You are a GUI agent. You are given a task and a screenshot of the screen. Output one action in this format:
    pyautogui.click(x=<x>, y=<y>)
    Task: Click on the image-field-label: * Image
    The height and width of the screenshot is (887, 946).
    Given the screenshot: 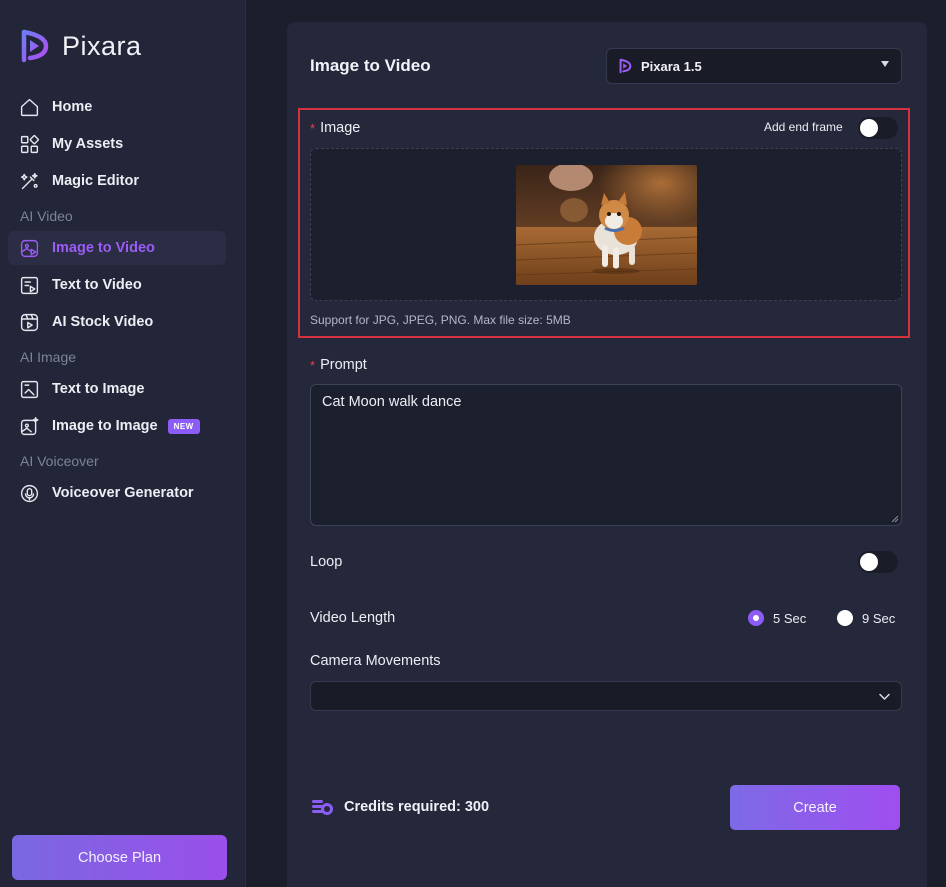 What is the action you would take?
    pyautogui.click(x=335, y=128)
    